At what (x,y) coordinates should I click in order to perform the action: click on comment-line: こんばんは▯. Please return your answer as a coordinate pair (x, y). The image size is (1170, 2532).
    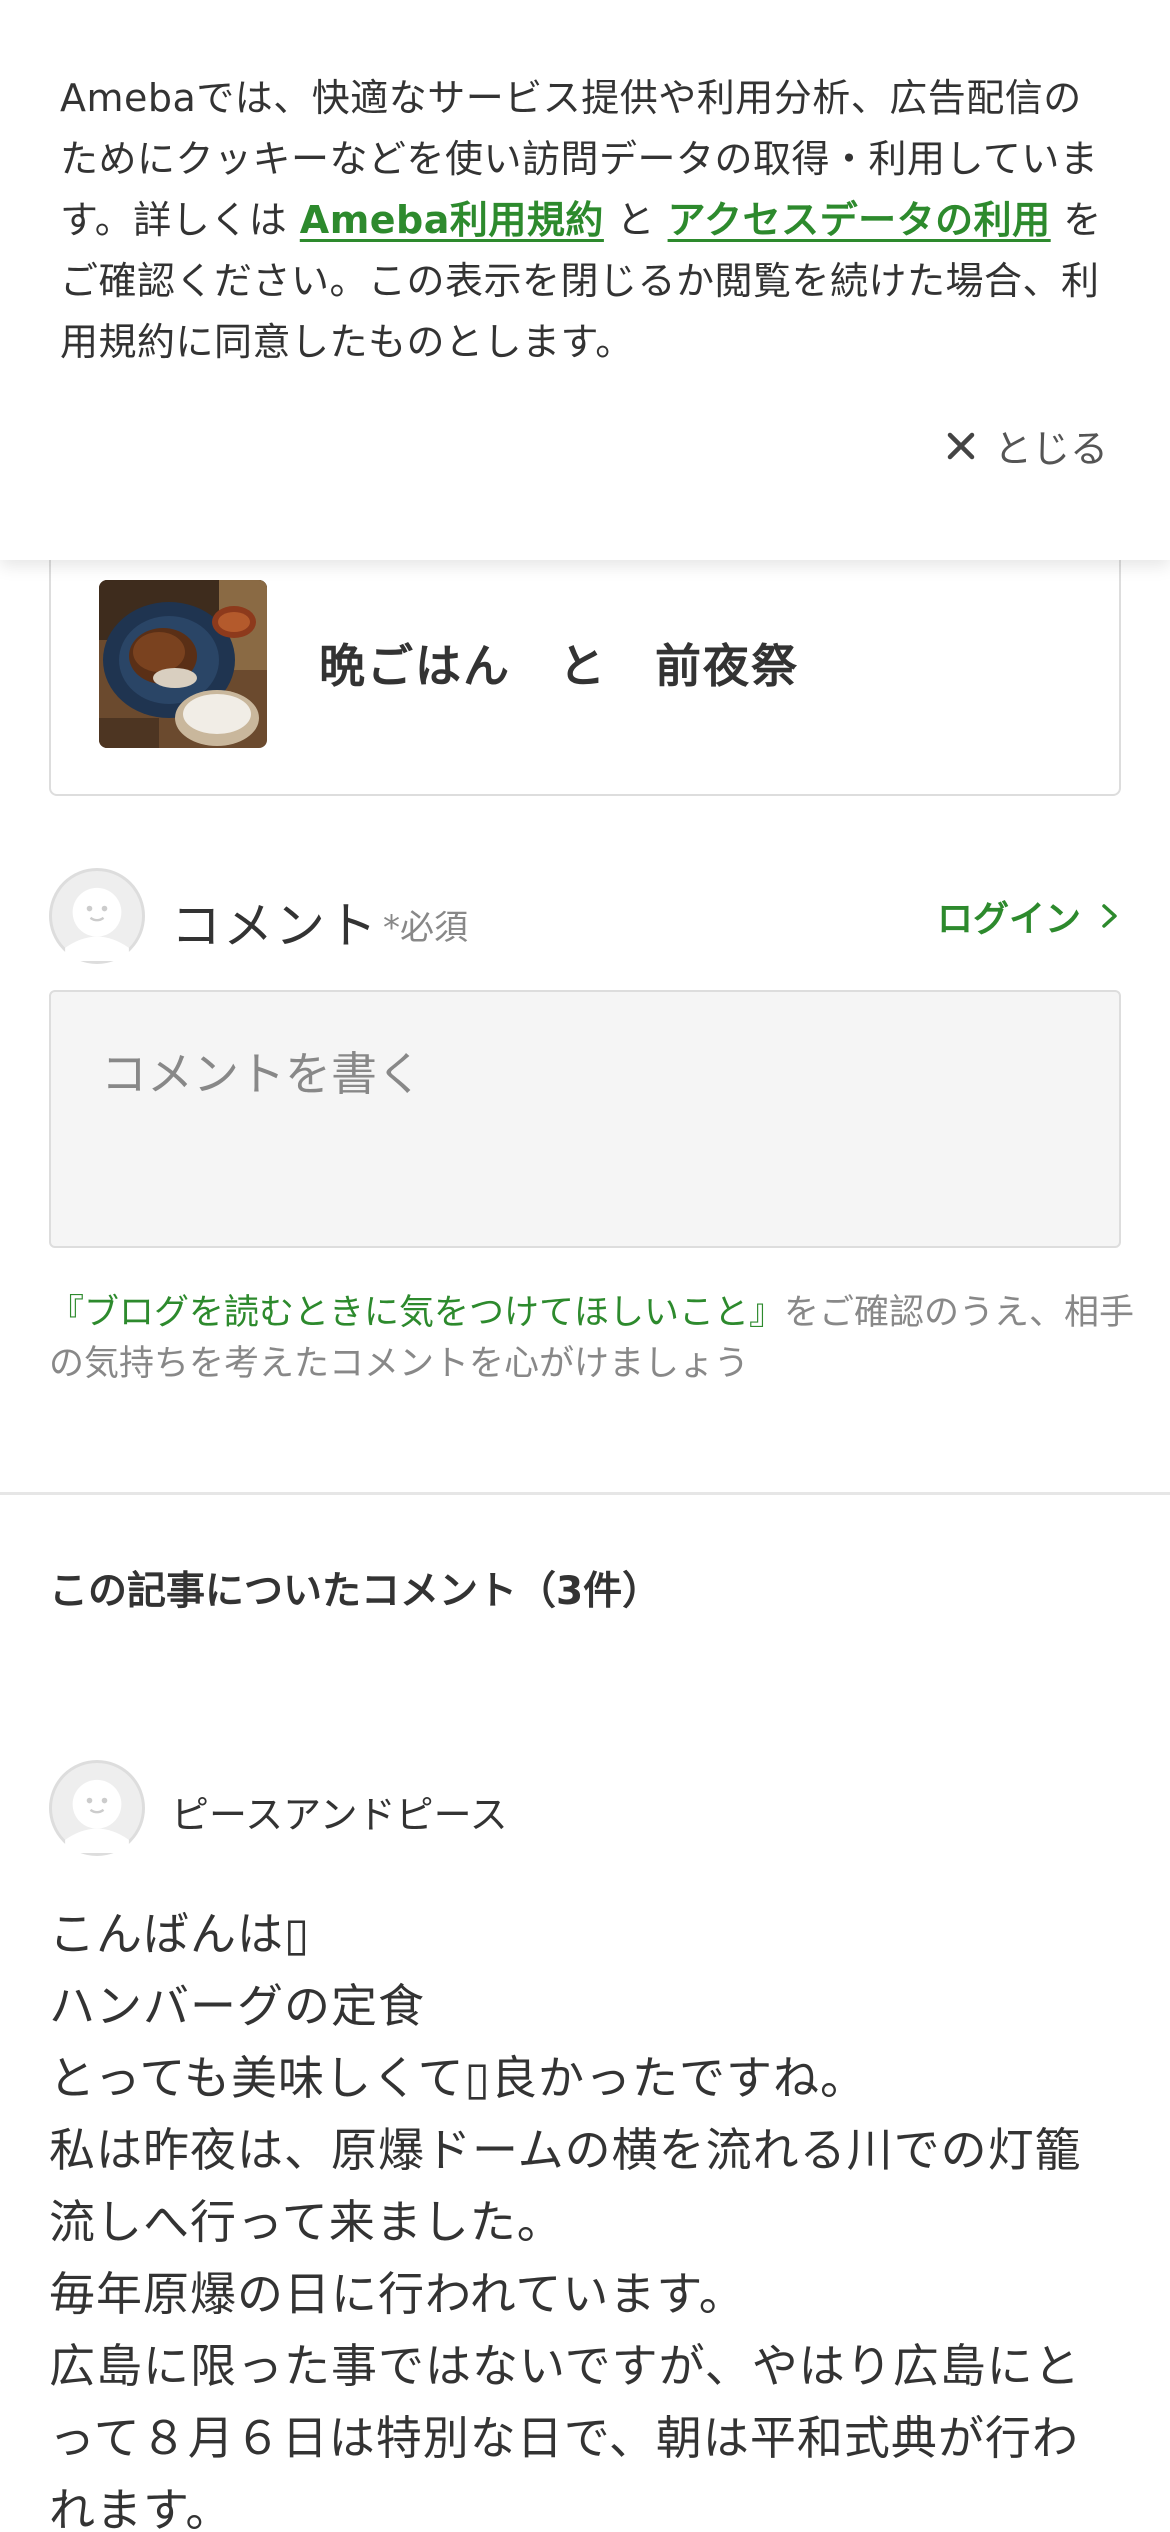
    Looking at the image, I should click on (180, 1934).